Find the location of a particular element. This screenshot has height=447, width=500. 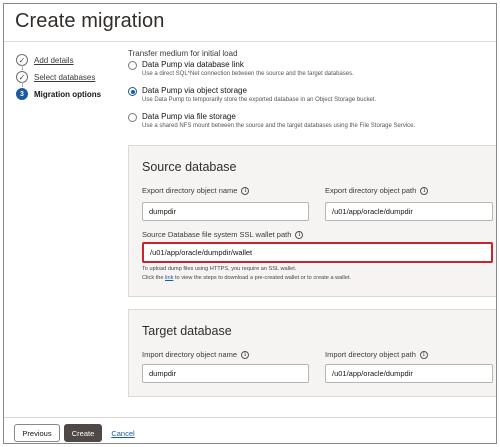

create-button: Create is located at coordinates (83, 433).